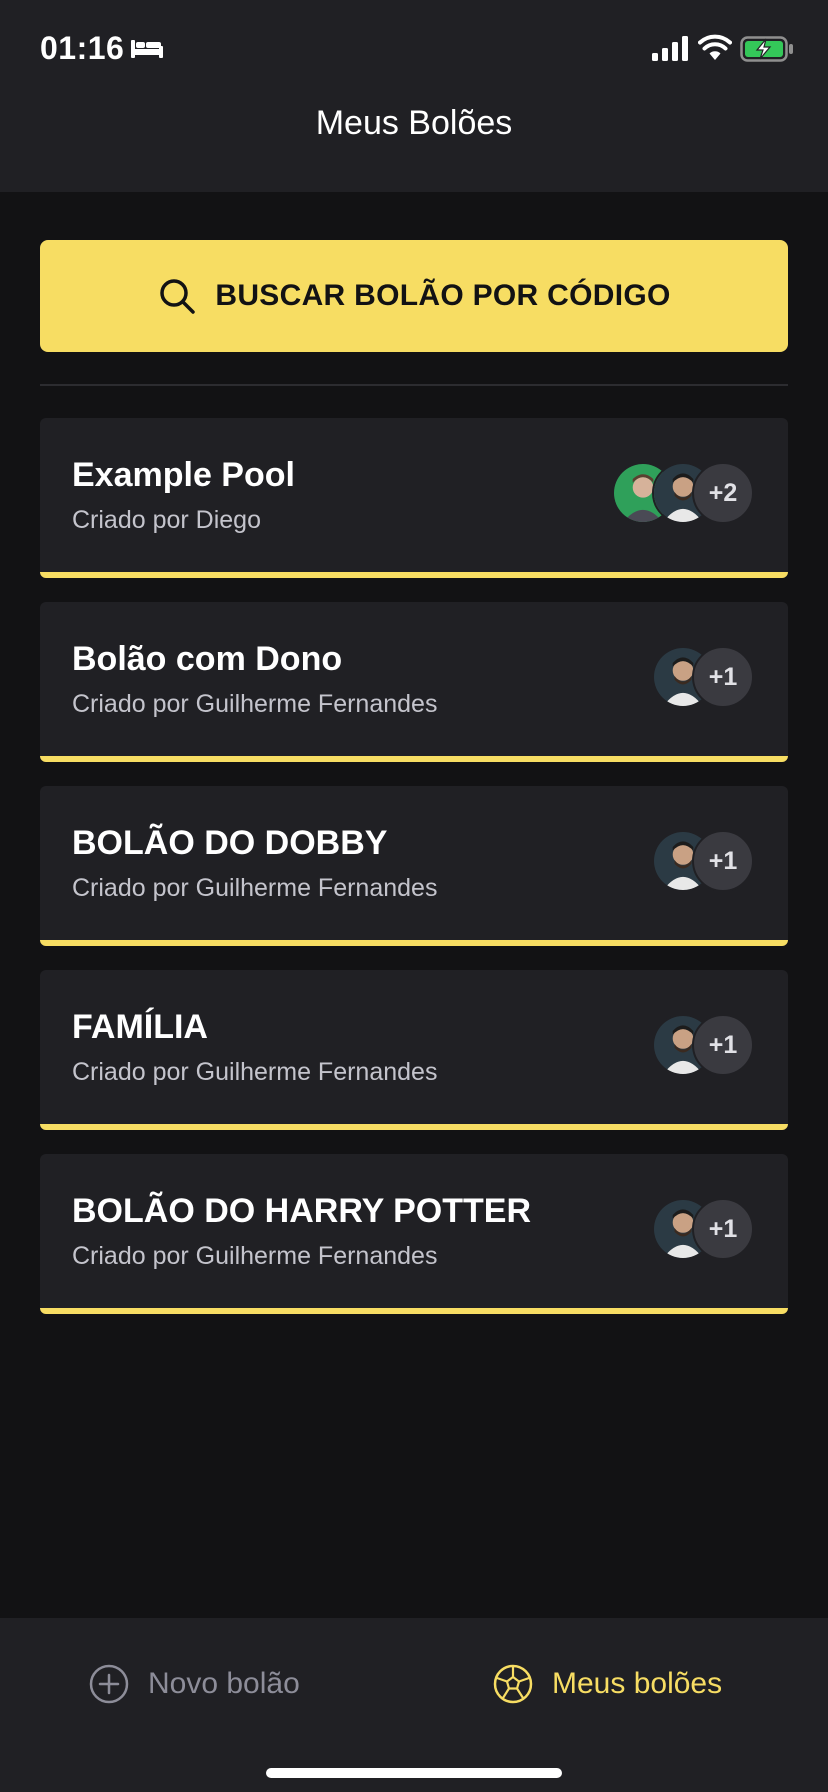 This screenshot has height=1792, width=828. I want to click on pool-title: Example Pool, so click(183, 475).